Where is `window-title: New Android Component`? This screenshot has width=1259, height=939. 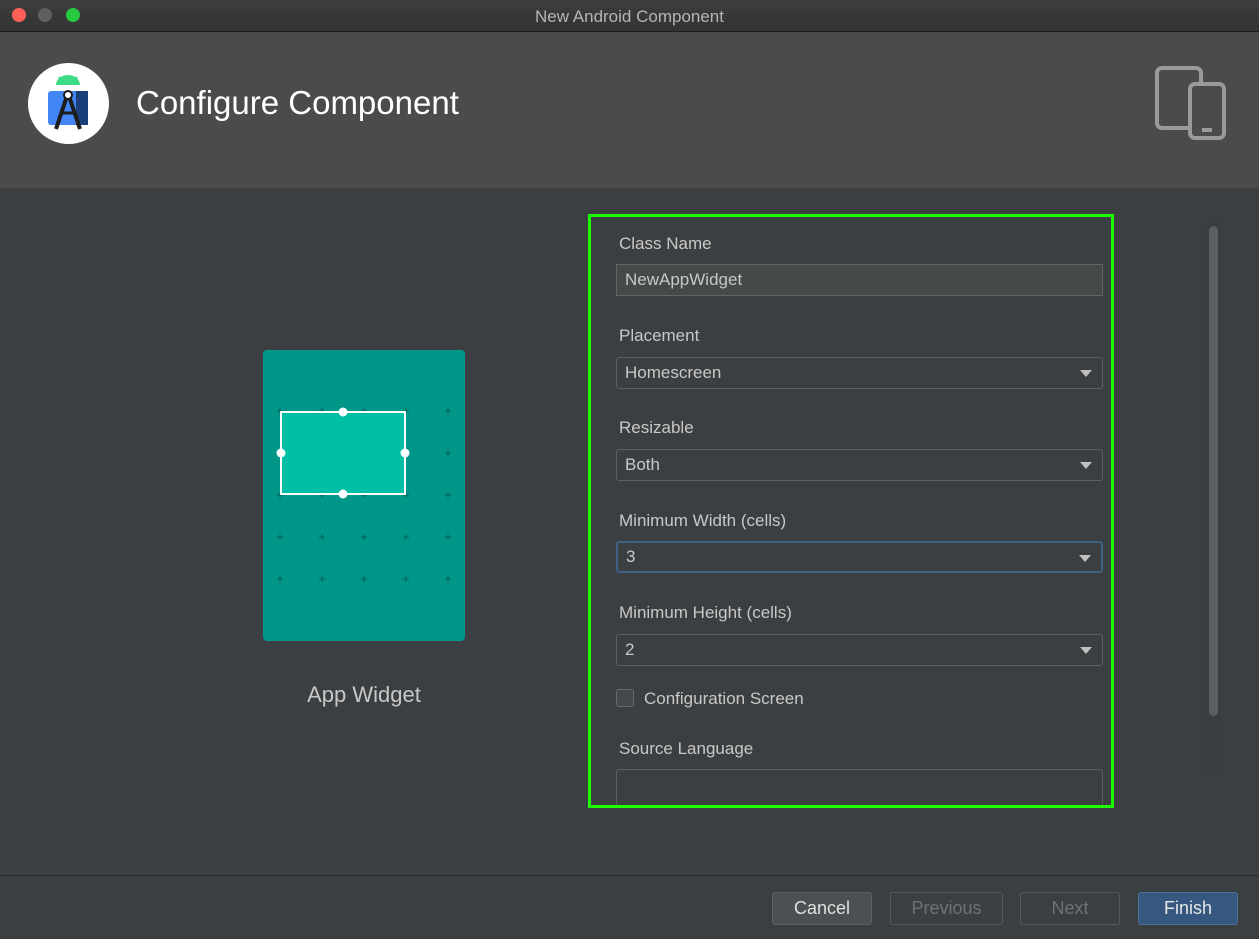
window-title: New Android Component is located at coordinates (629, 16).